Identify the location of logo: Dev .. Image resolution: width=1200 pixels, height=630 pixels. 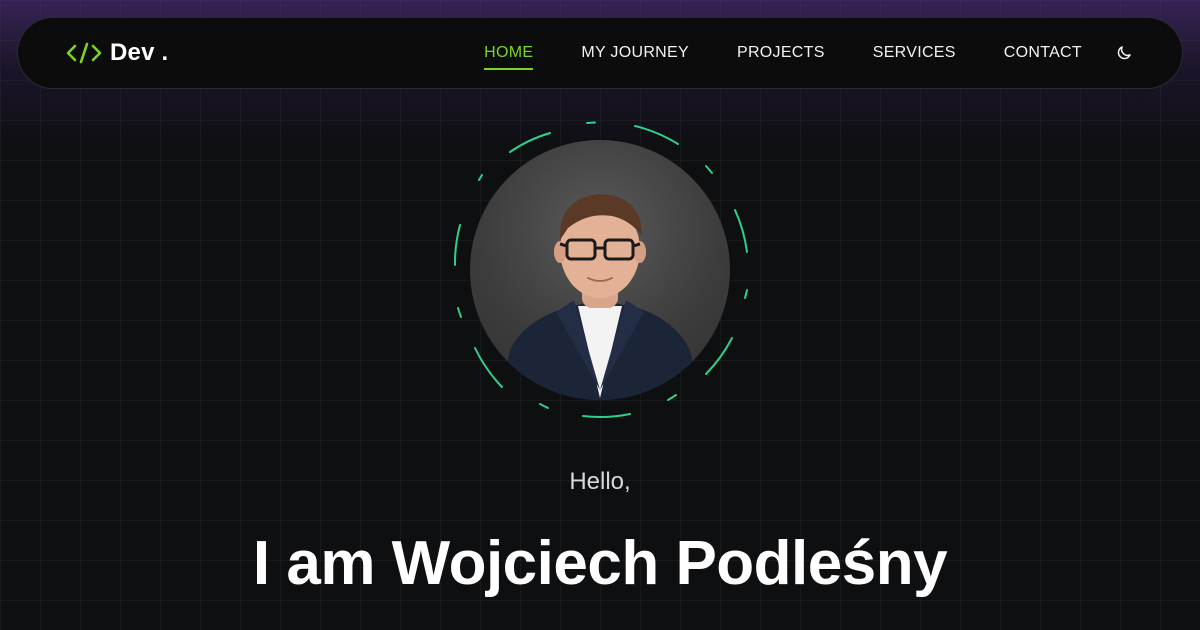
(117, 53).